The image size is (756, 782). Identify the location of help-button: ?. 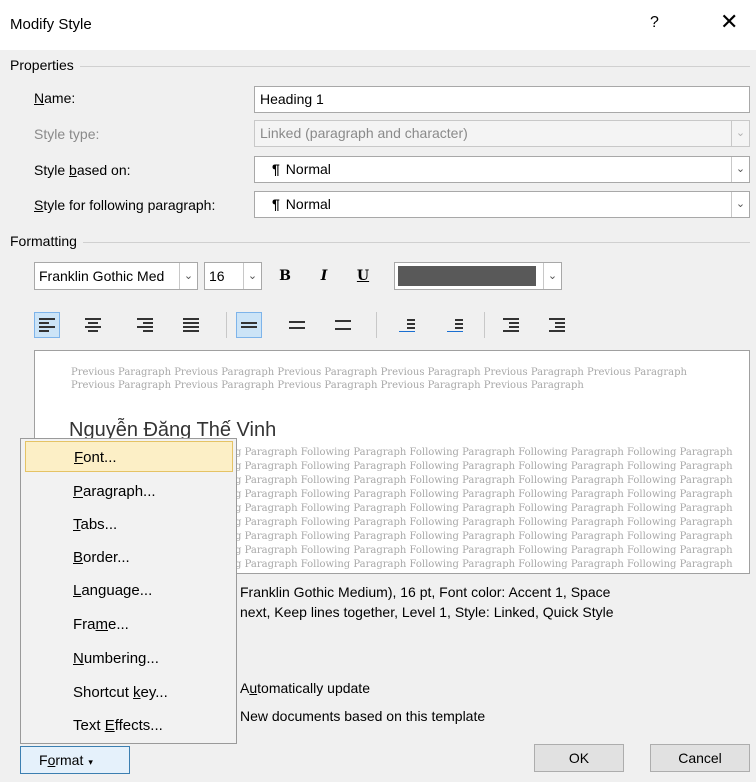
(654, 23).